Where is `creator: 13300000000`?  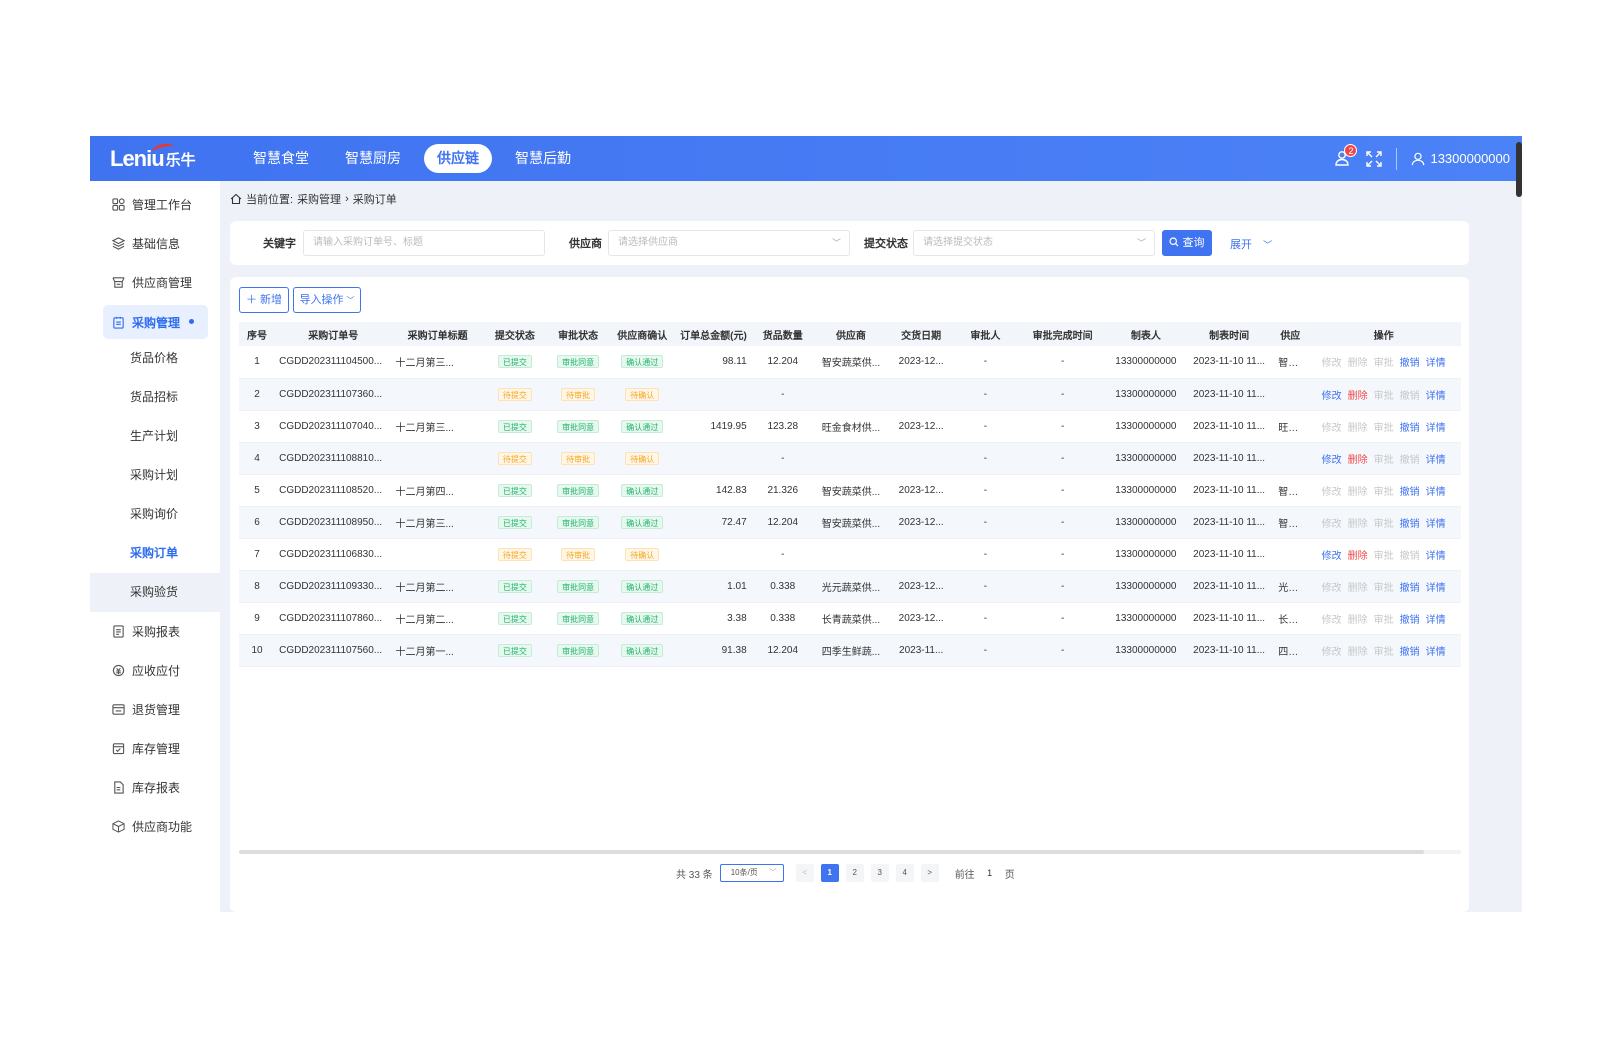 creator: 13300000000 is located at coordinates (1145, 458).